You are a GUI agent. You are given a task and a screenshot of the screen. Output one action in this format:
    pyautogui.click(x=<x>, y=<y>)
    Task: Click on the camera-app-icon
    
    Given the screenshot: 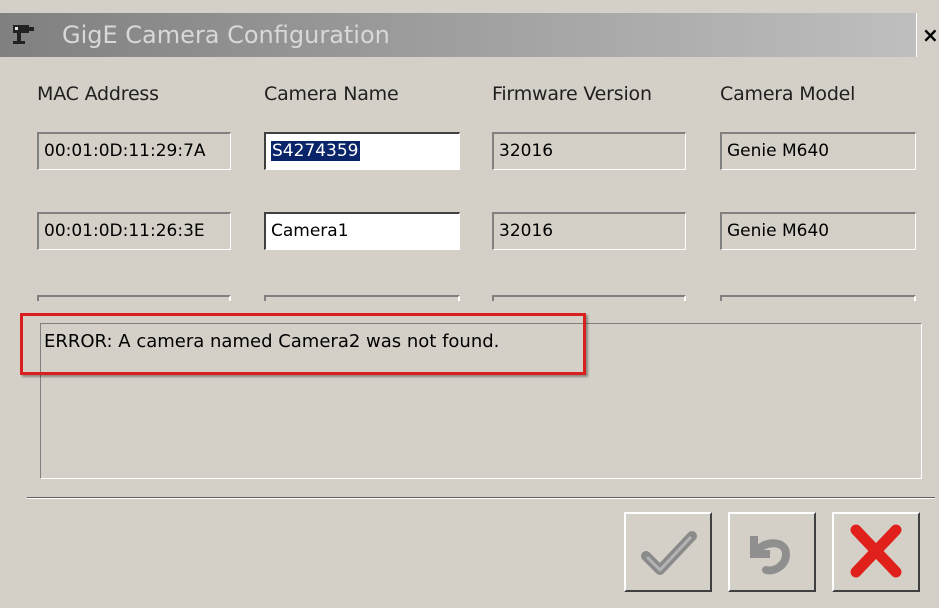 What is the action you would take?
    pyautogui.click(x=24, y=35)
    